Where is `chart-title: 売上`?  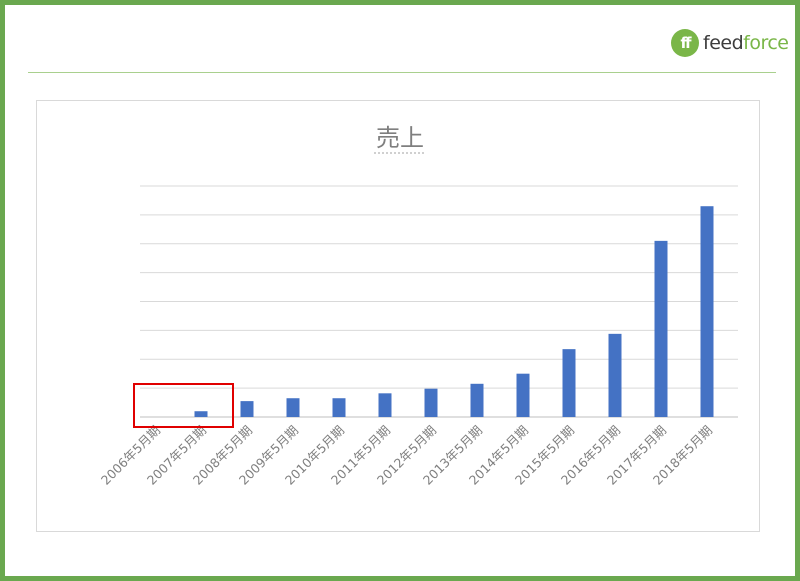 chart-title: 売上 is located at coordinates (400, 138).